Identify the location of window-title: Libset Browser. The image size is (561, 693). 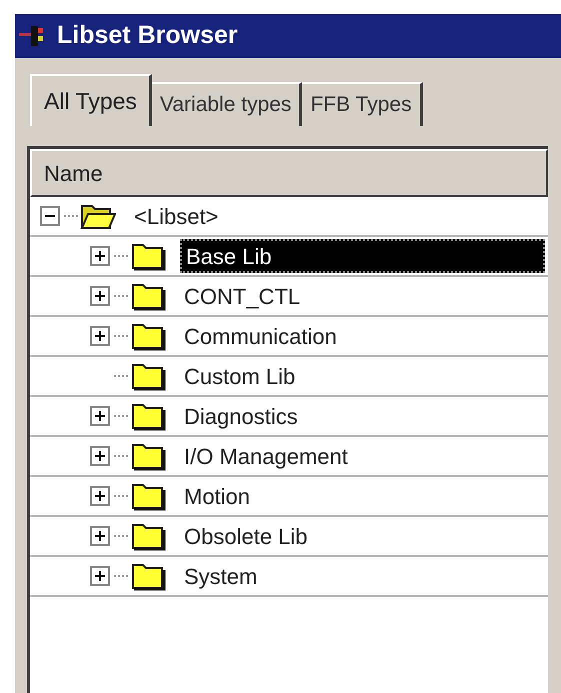
(147, 36).